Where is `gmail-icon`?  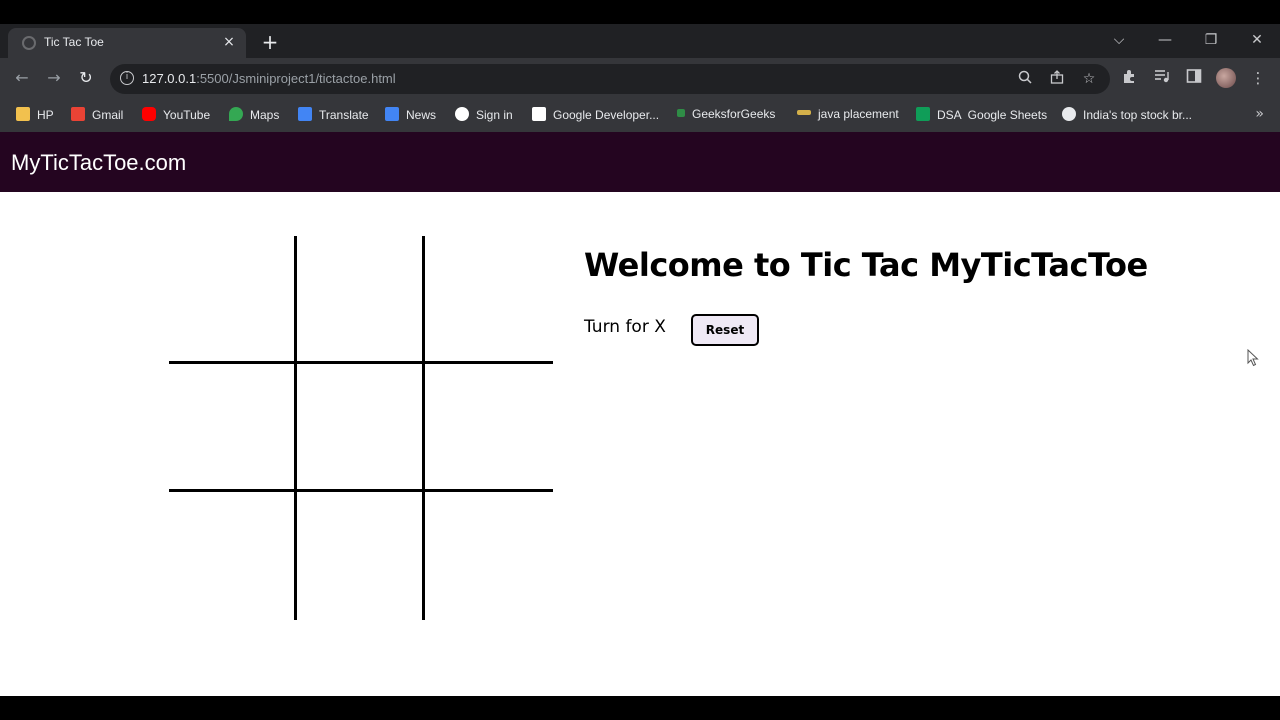 gmail-icon is located at coordinates (78, 114).